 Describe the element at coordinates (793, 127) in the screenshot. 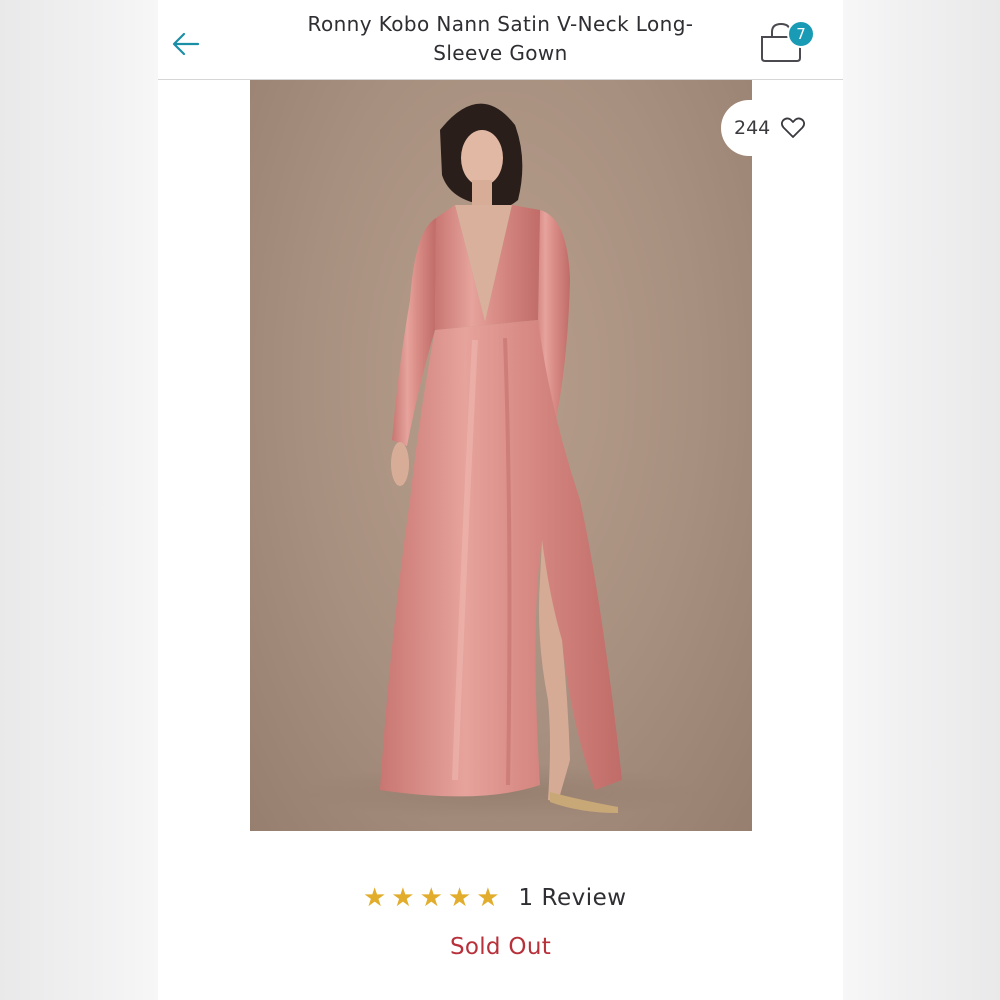

I see `heart-outline-icon` at that location.